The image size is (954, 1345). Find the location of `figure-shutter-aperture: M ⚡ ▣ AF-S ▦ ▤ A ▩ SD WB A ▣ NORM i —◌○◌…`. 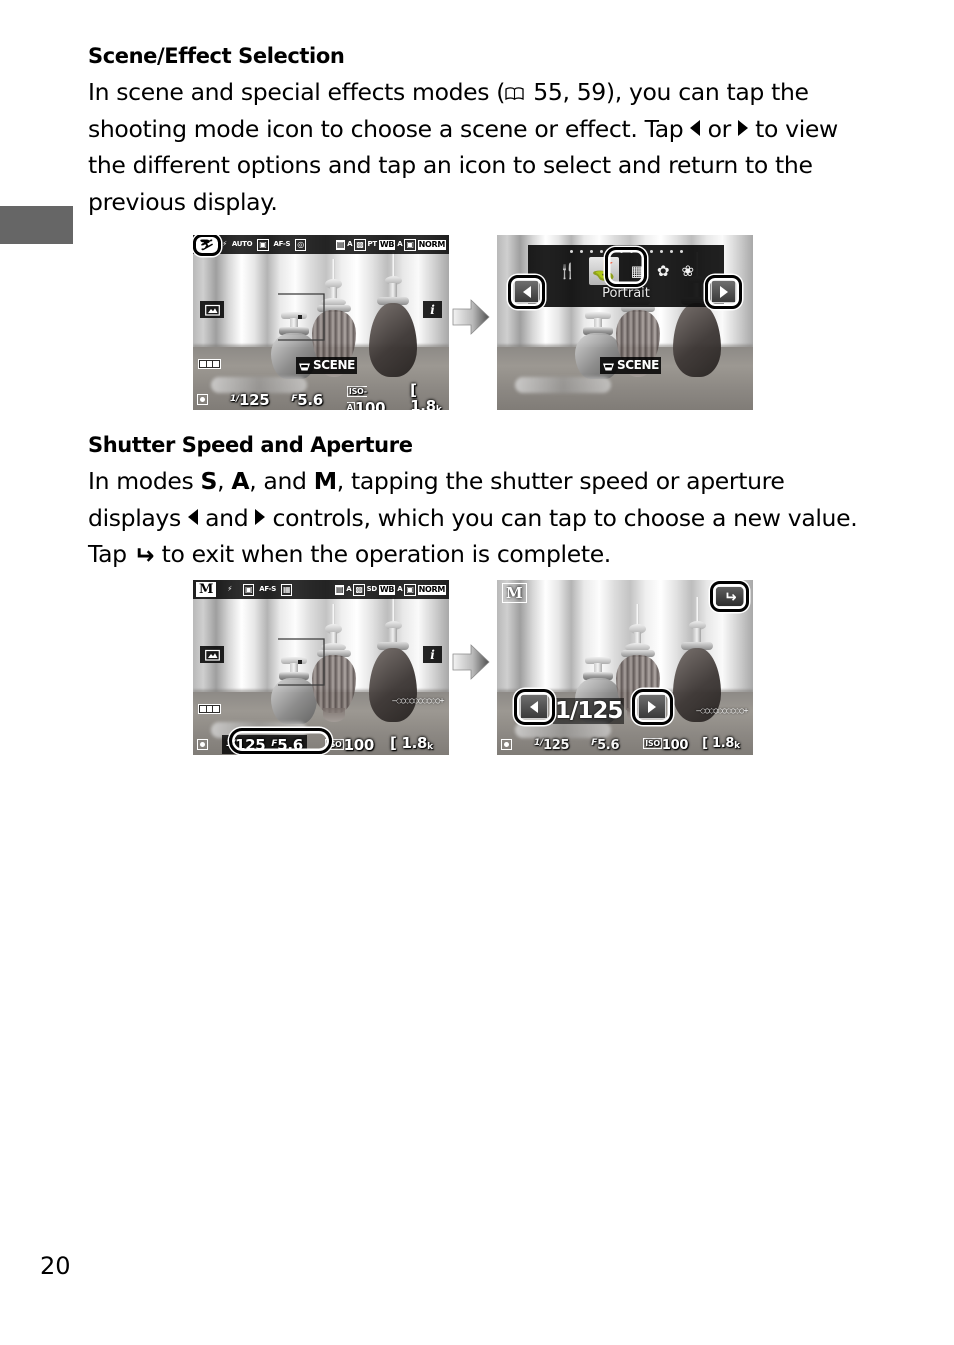

figure-shutter-aperture: M ⚡ ▣ AF-S ▦ ▤ A ▩ SD WB A ▣ NORM i —◌○◌… is located at coordinates (473, 667).